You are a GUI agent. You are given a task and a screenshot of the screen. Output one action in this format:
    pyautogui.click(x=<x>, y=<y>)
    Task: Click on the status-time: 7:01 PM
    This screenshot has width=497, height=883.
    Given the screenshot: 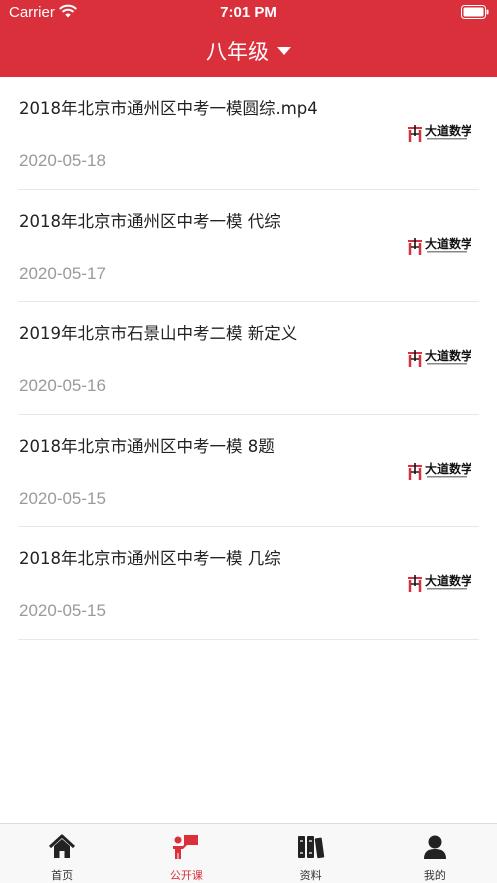 What is the action you would take?
    pyautogui.click(x=248, y=12)
    